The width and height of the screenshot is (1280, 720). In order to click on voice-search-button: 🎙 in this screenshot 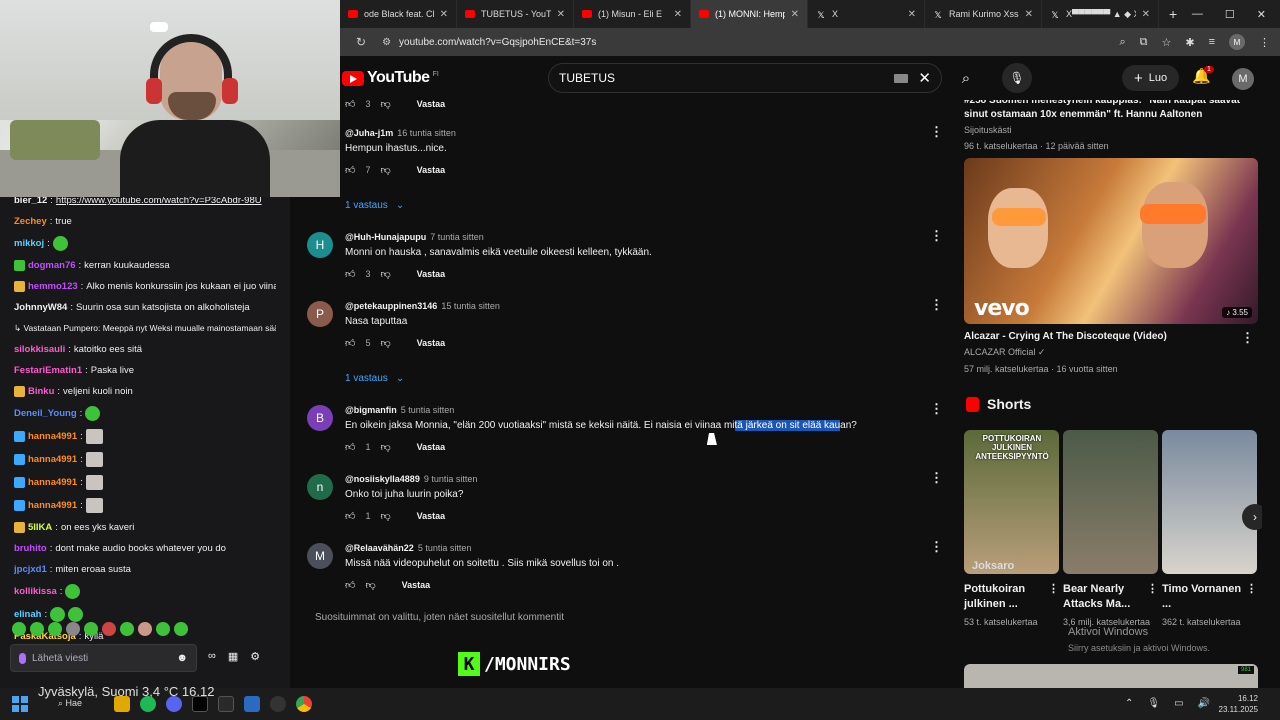, I will do `click(1017, 78)`.